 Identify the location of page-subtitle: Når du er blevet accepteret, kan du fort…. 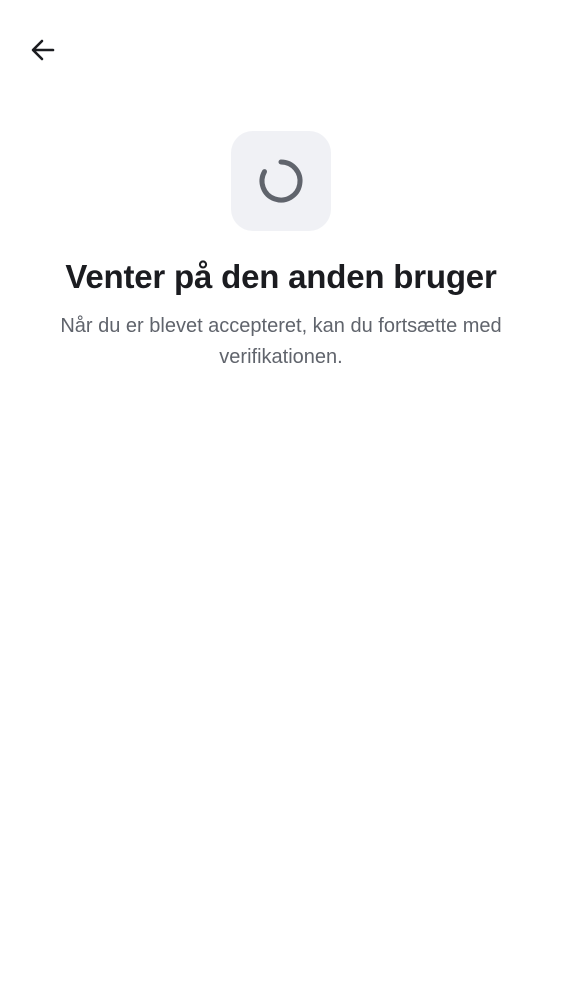
(281, 341).